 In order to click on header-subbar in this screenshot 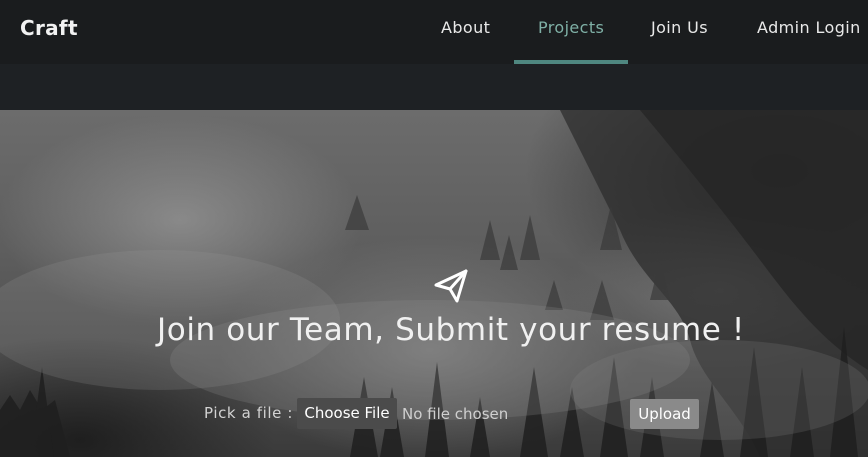, I will do `click(434, 87)`.